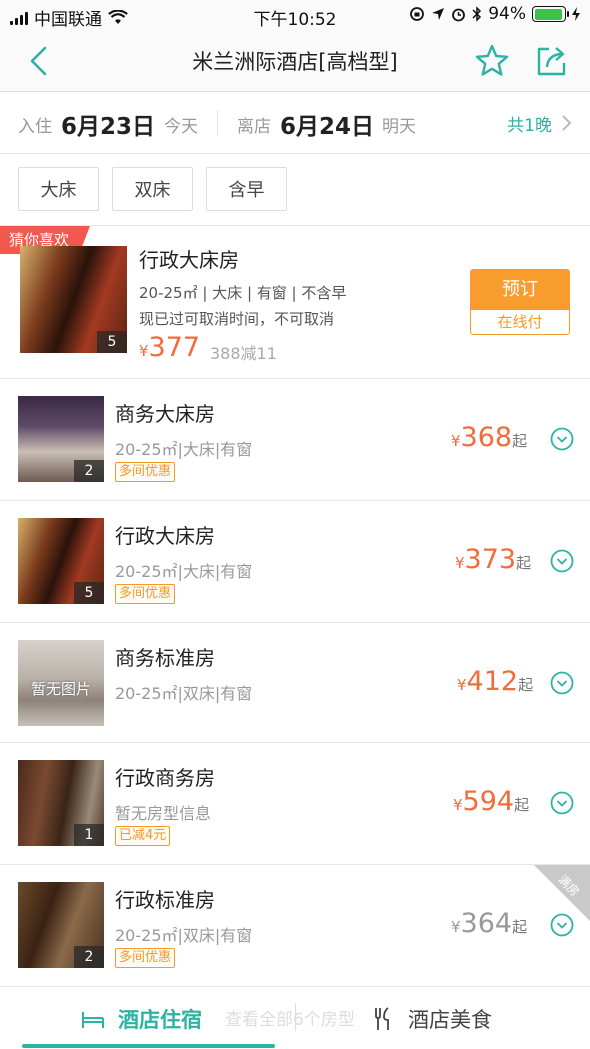 The width and height of the screenshot is (590, 1049). What do you see at coordinates (290, 1020) in the screenshot?
I see `view-all-rooms-text: 查看全部6个房型` at bounding box center [290, 1020].